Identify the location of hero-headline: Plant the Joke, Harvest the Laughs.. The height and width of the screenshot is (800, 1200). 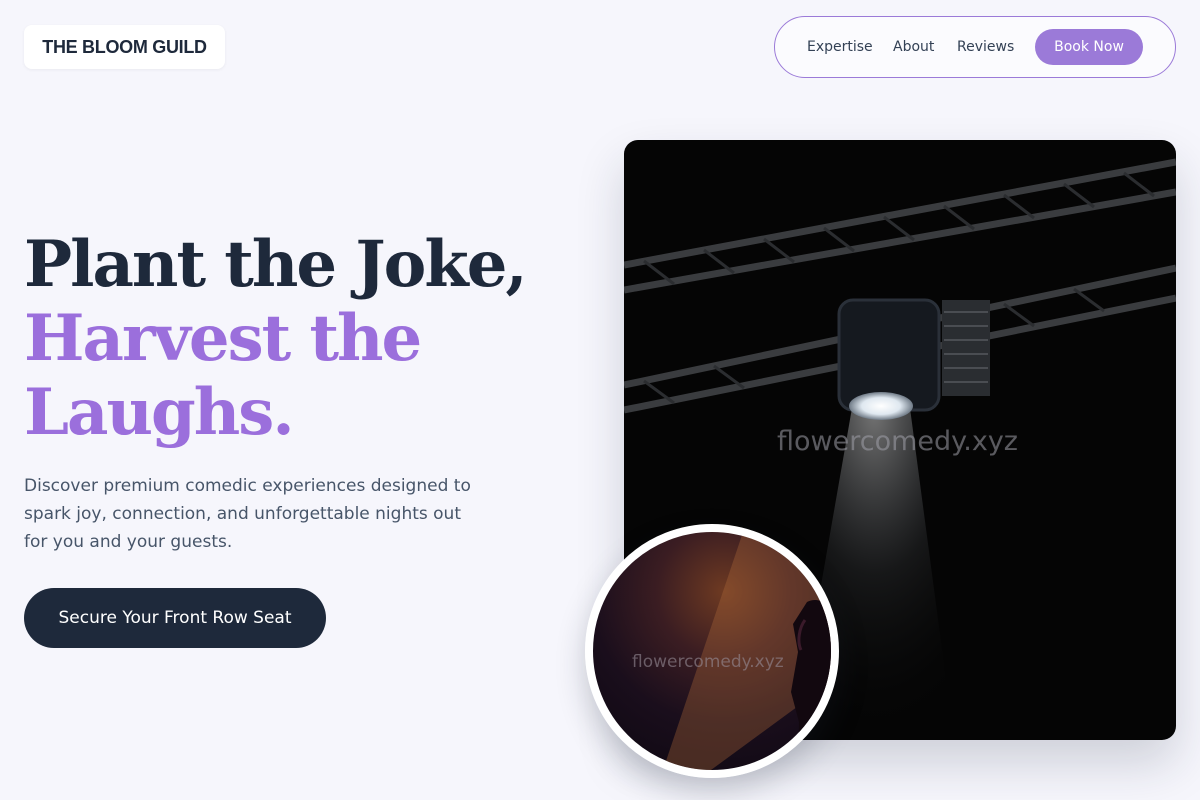
(276, 338).